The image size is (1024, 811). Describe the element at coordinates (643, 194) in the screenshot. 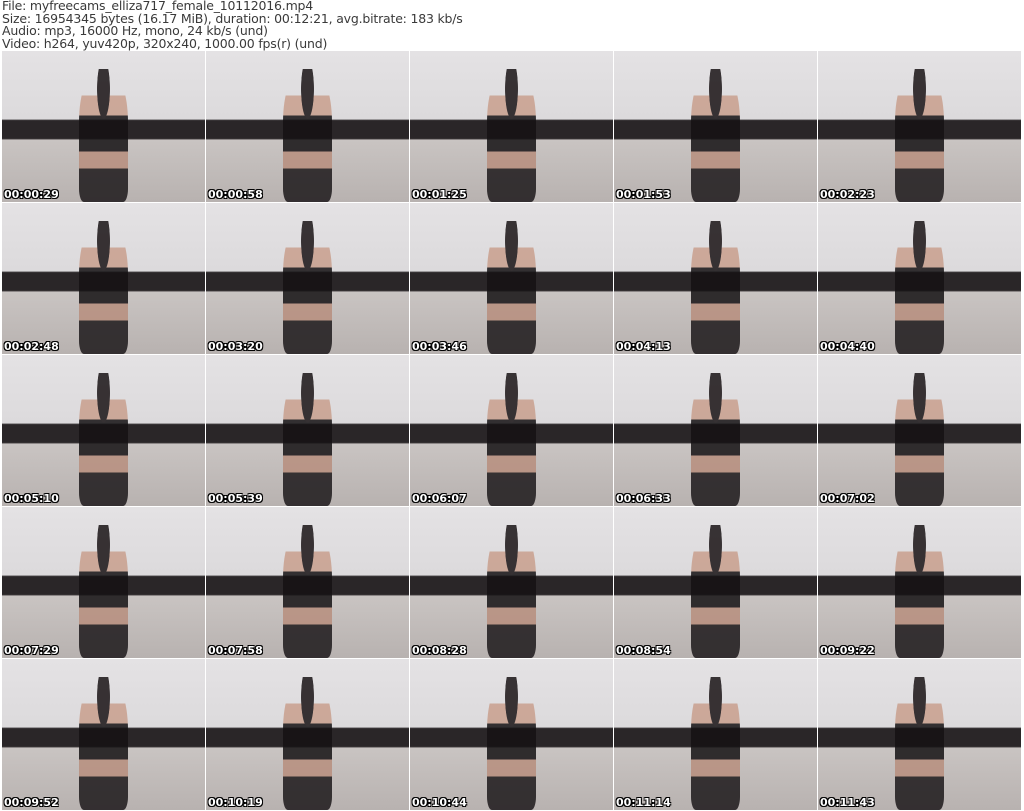

I see `timestamp-label: 00:01:53` at that location.